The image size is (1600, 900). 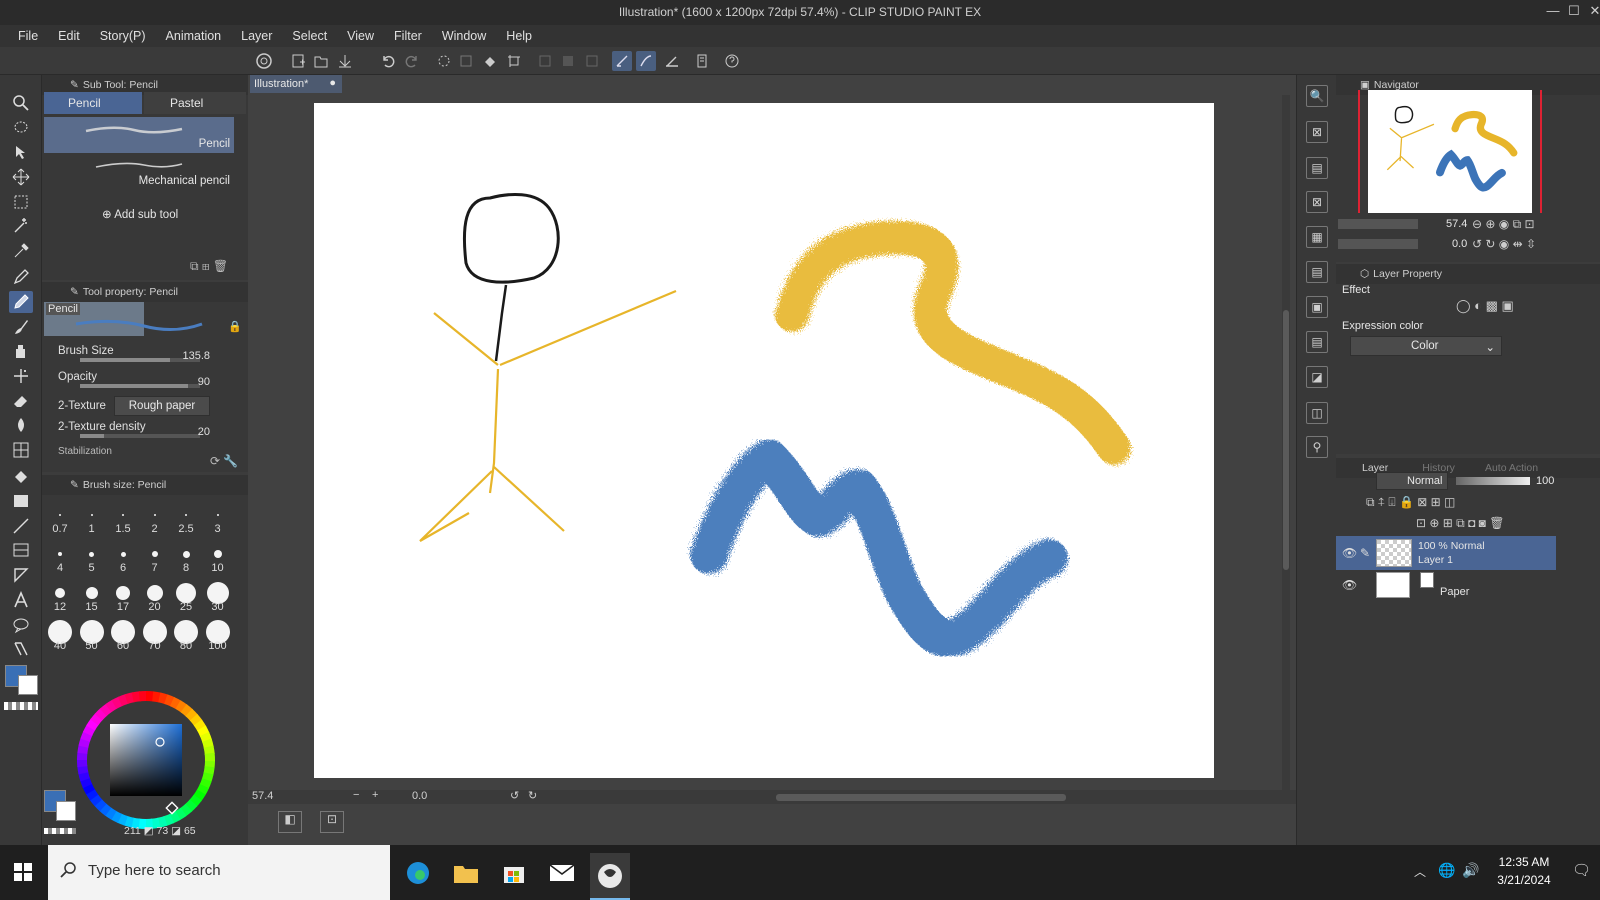 What do you see at coordinates (60, 518) in the screenshot?
I see `brush-size-preset: 0.7` at bounding box center [60, 518].